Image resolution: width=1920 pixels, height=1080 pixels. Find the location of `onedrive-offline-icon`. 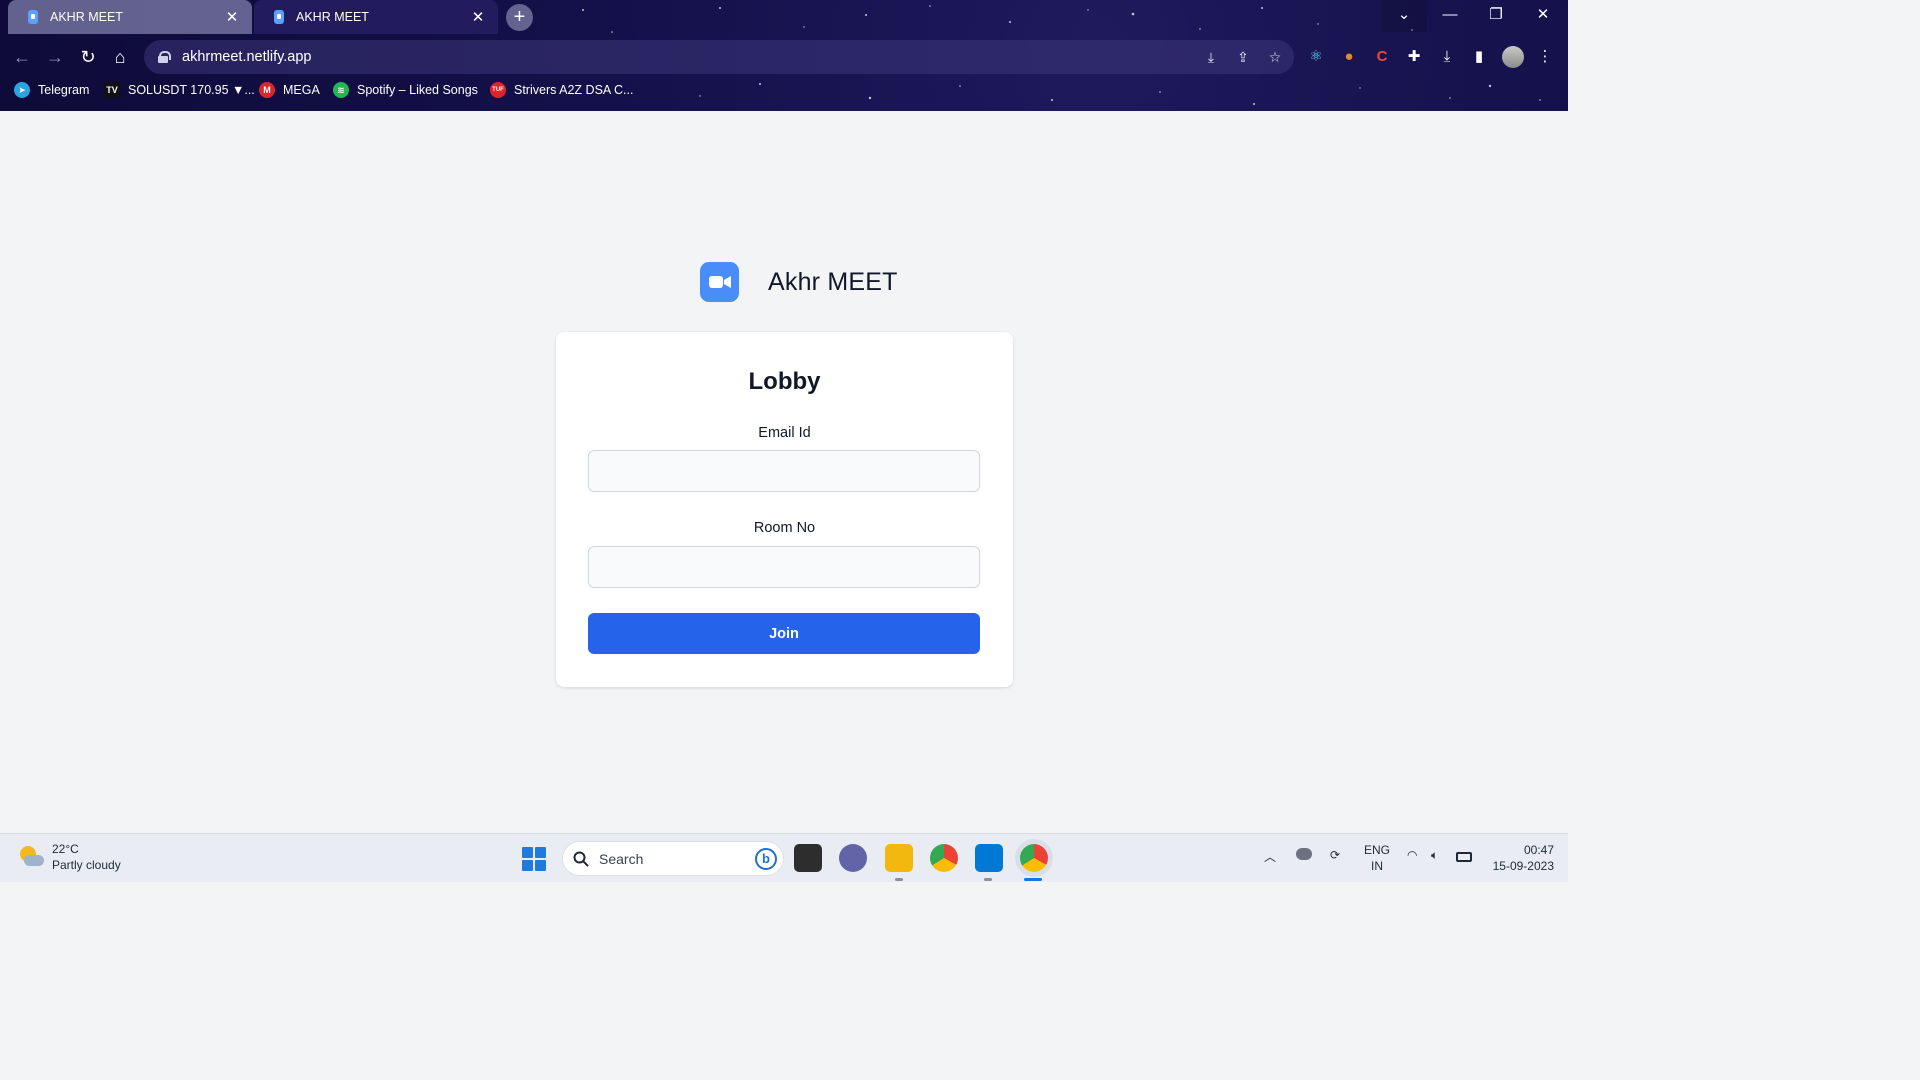

onedrive-offline-icon is located at coordinates (1304, 854).